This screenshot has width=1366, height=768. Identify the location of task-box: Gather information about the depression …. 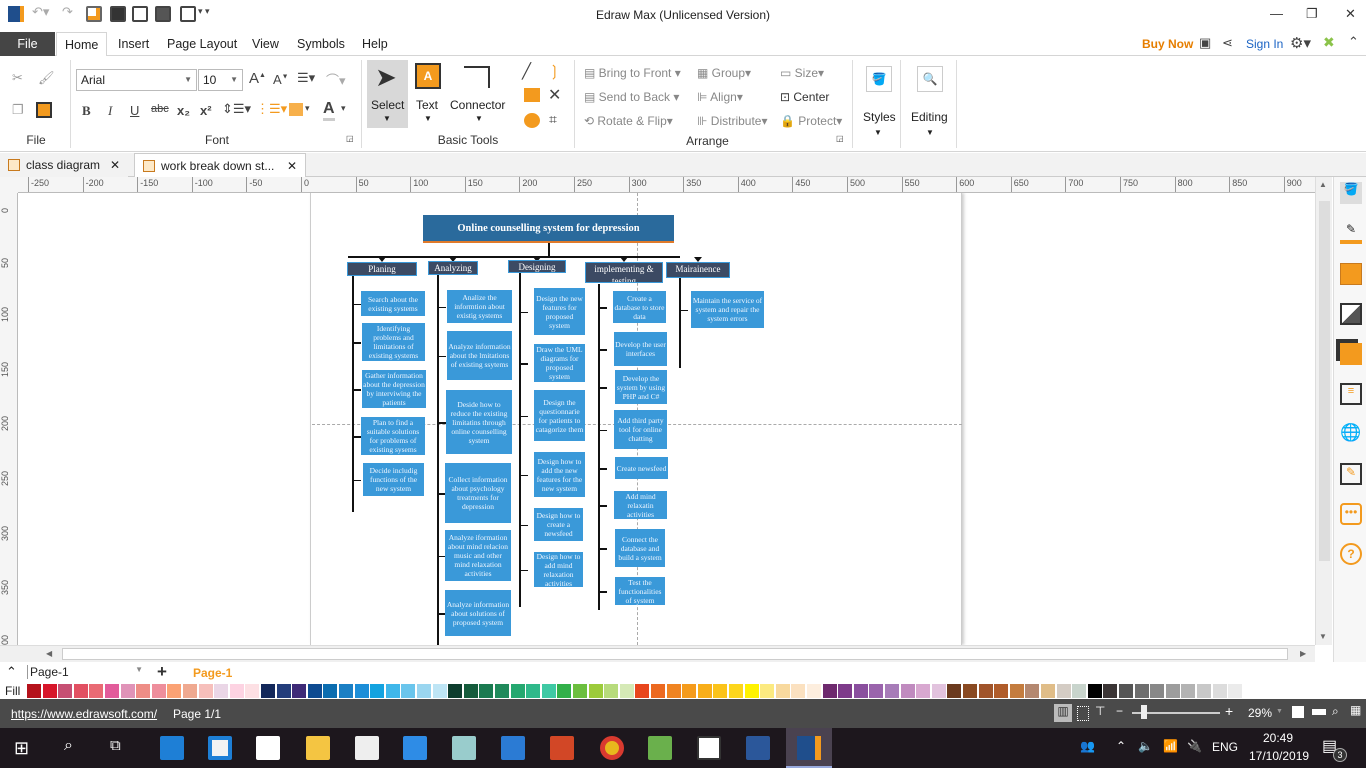
(394, 389).